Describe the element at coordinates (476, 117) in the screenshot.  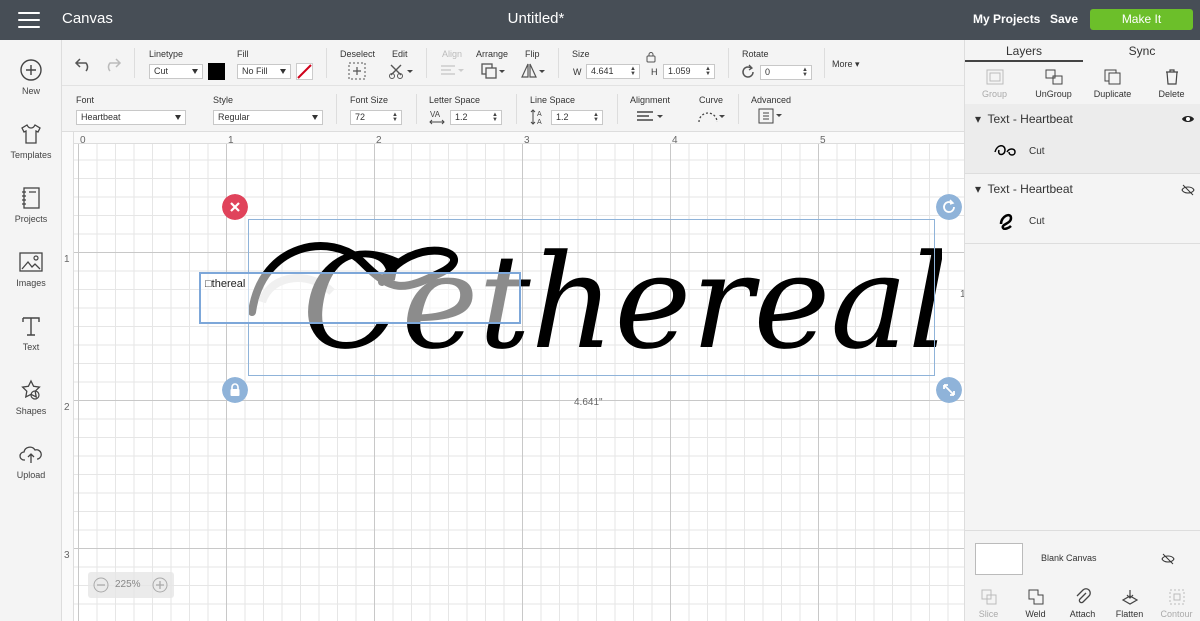
I see `letter-space-input: 1.2 ▲ ▼` at that location.